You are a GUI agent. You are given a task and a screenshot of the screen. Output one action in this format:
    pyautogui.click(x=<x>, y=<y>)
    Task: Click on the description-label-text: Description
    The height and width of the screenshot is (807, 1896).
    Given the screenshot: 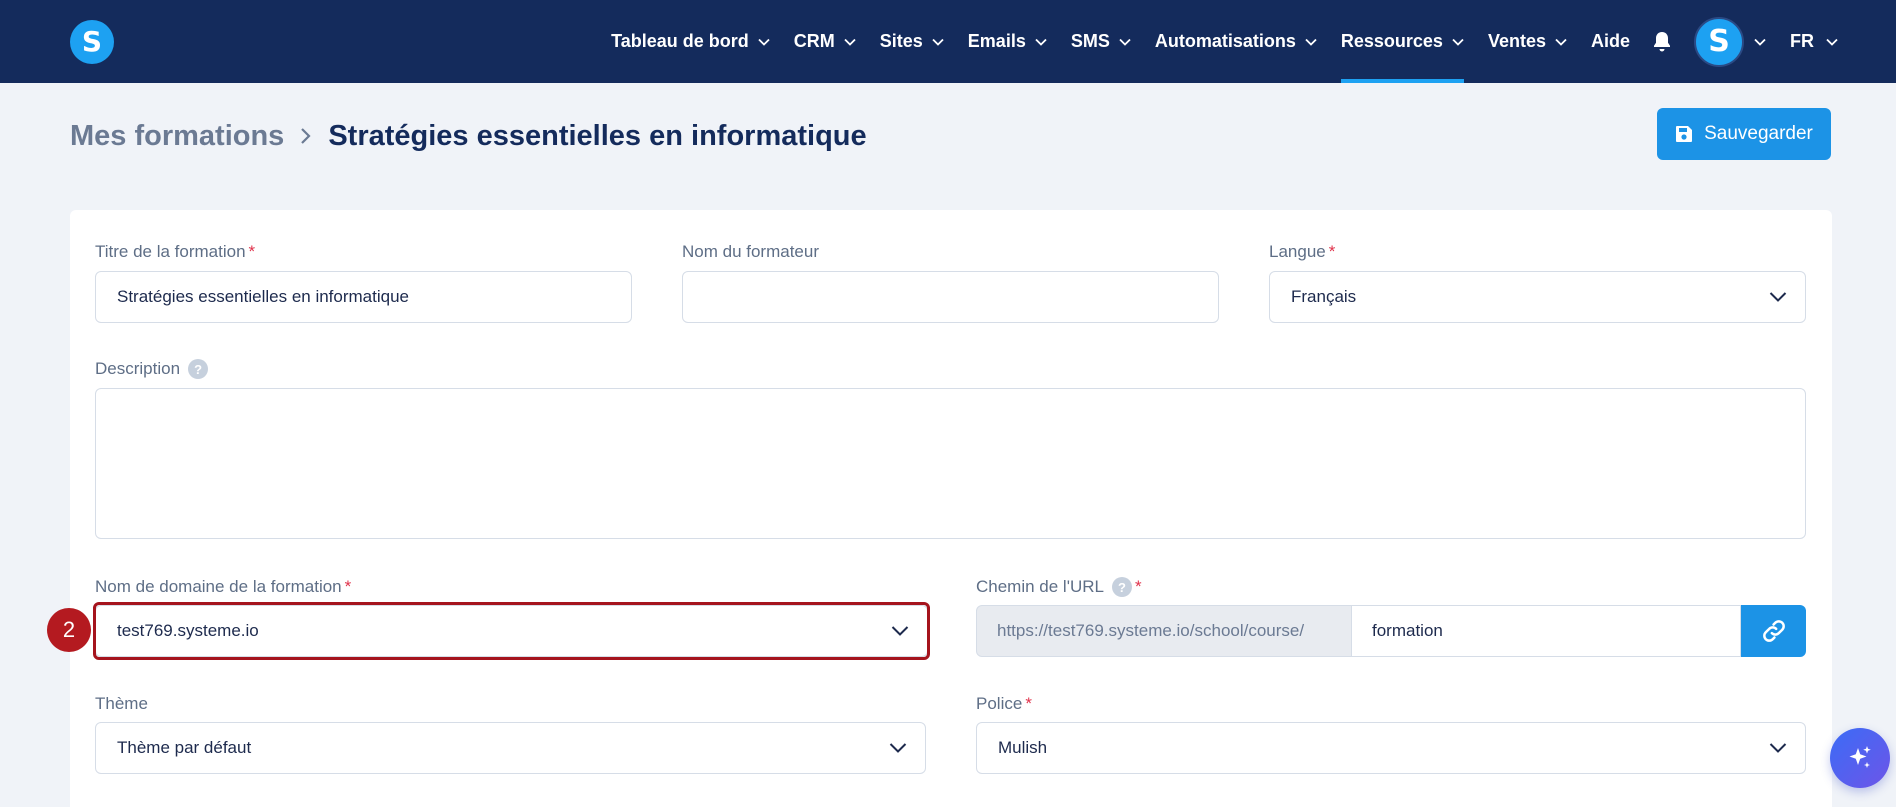 What is the action you would take?
    pyautogui.click(x=138, y=368)
    